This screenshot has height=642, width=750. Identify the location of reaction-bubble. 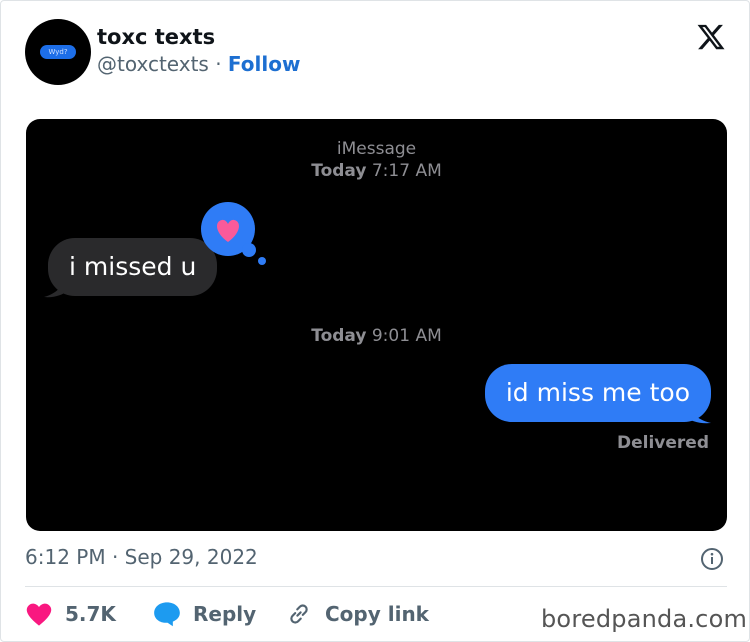
(233, 233).